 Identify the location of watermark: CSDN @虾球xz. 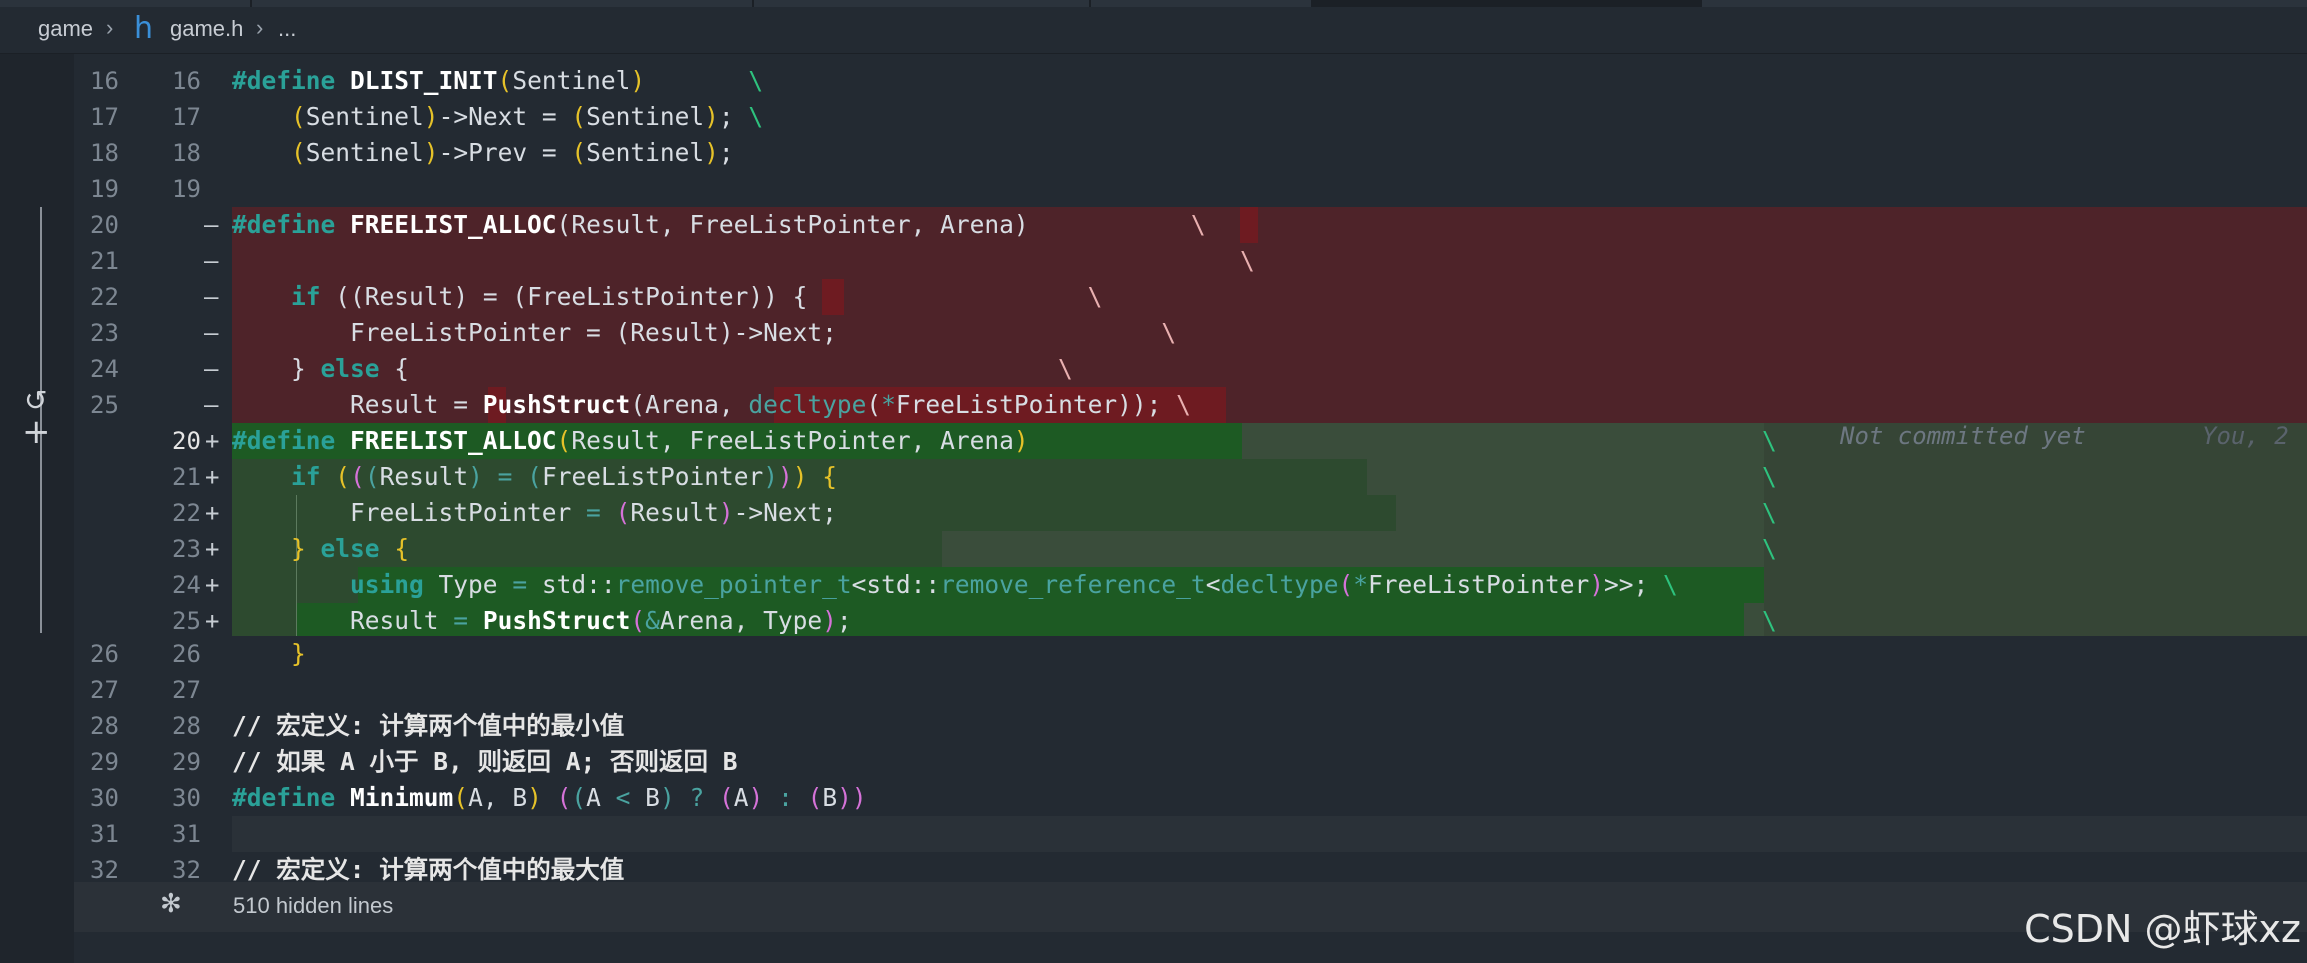
(2162, 929).